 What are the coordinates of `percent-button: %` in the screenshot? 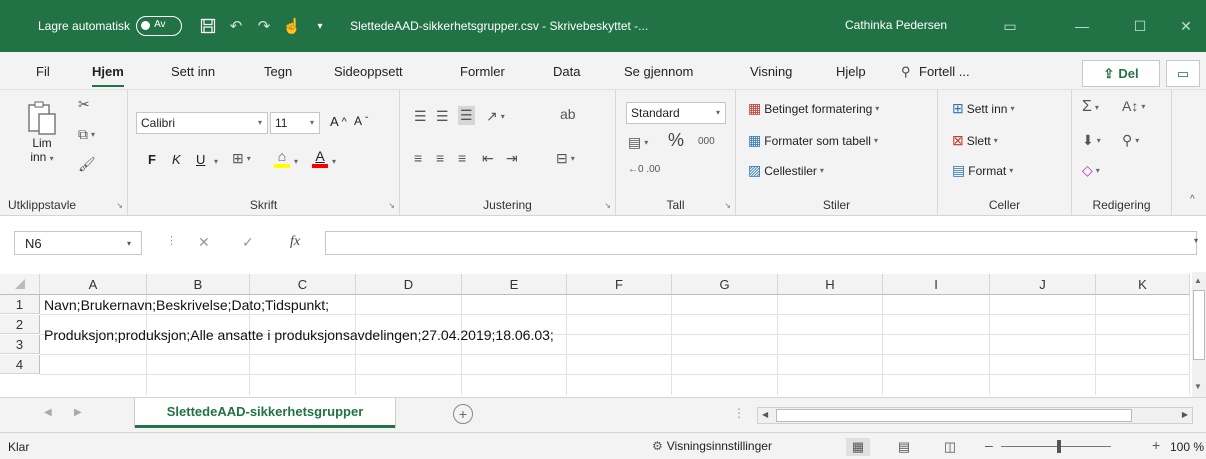 It's located at (676, 140).